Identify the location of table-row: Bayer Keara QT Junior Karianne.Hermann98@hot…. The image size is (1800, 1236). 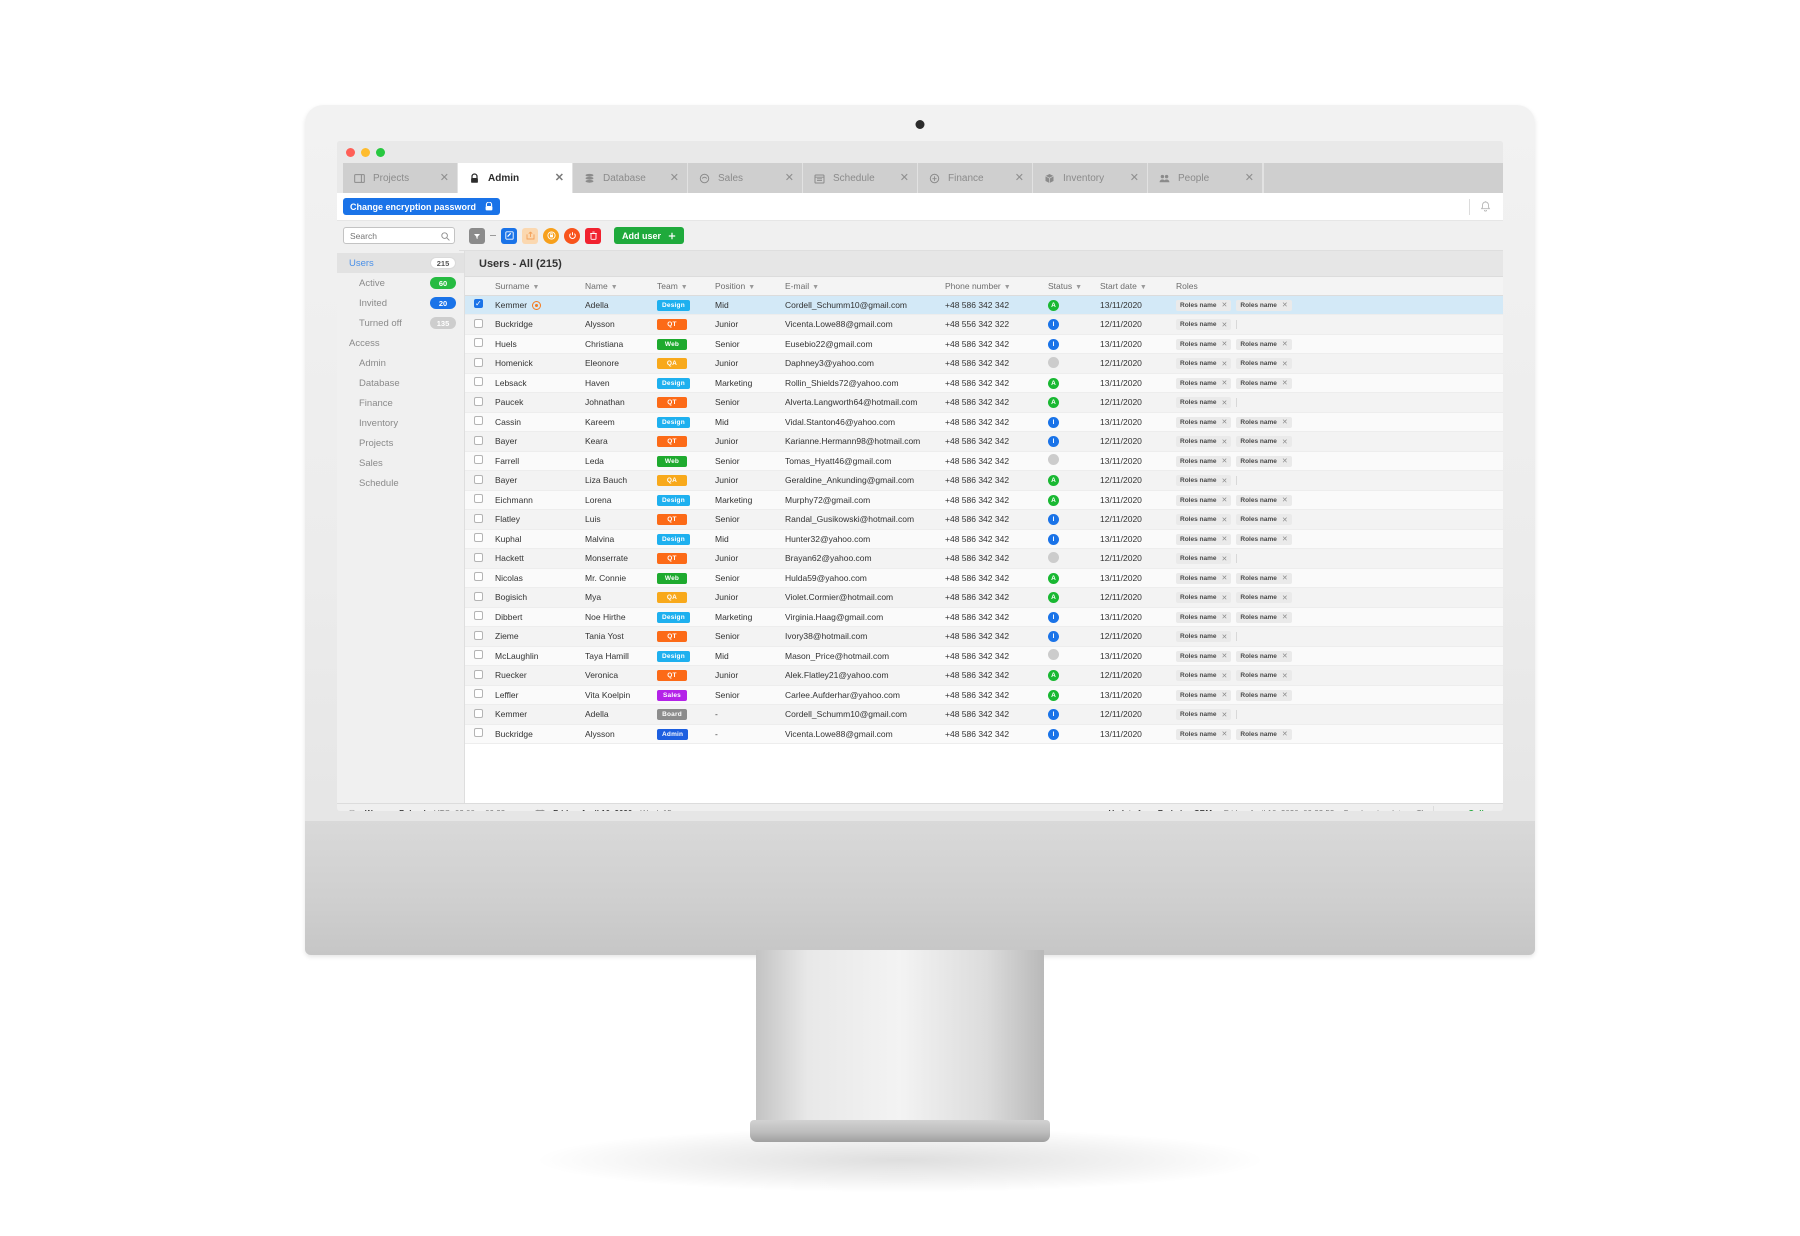
(984, 441).